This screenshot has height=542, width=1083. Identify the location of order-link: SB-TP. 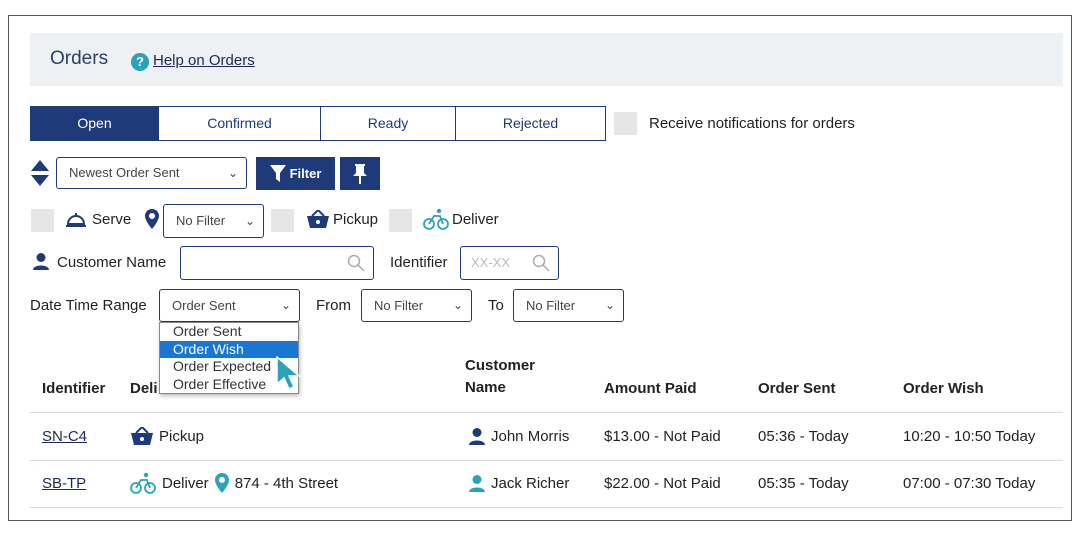
(64, 483).